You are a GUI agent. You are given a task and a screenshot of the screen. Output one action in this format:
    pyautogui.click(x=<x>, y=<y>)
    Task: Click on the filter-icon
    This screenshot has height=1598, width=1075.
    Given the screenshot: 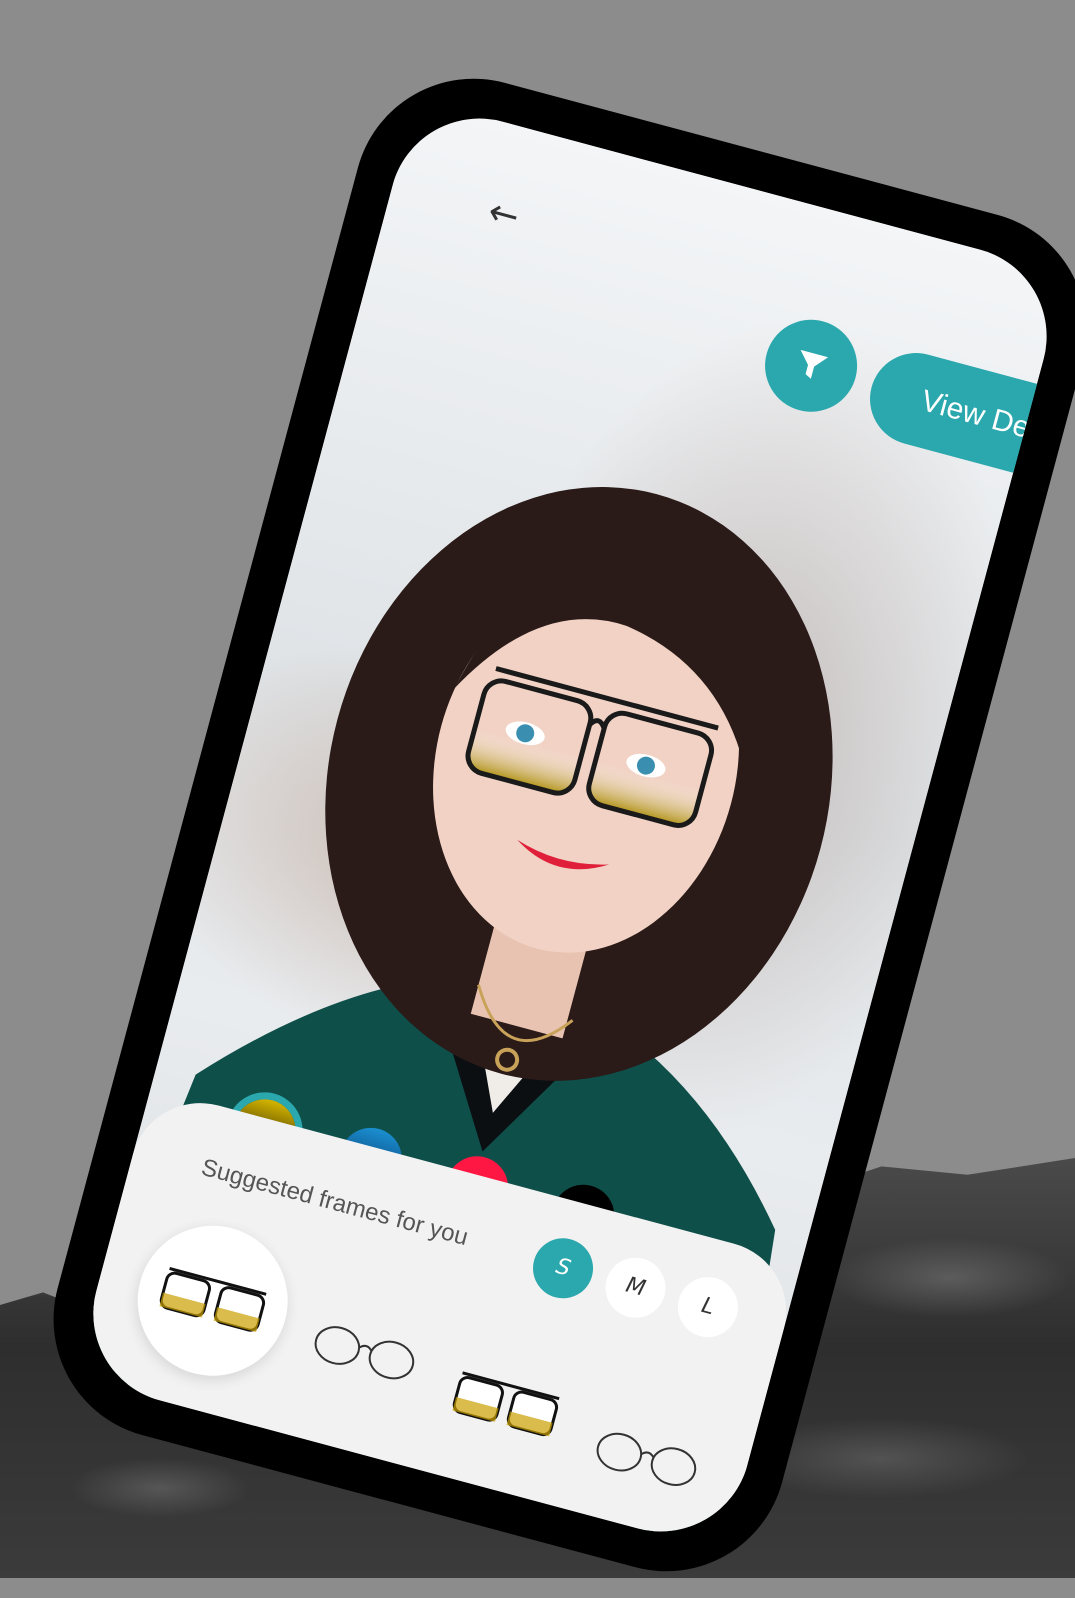 What is the action you would take?
    pyautogui.click(x=814, y=364)
    